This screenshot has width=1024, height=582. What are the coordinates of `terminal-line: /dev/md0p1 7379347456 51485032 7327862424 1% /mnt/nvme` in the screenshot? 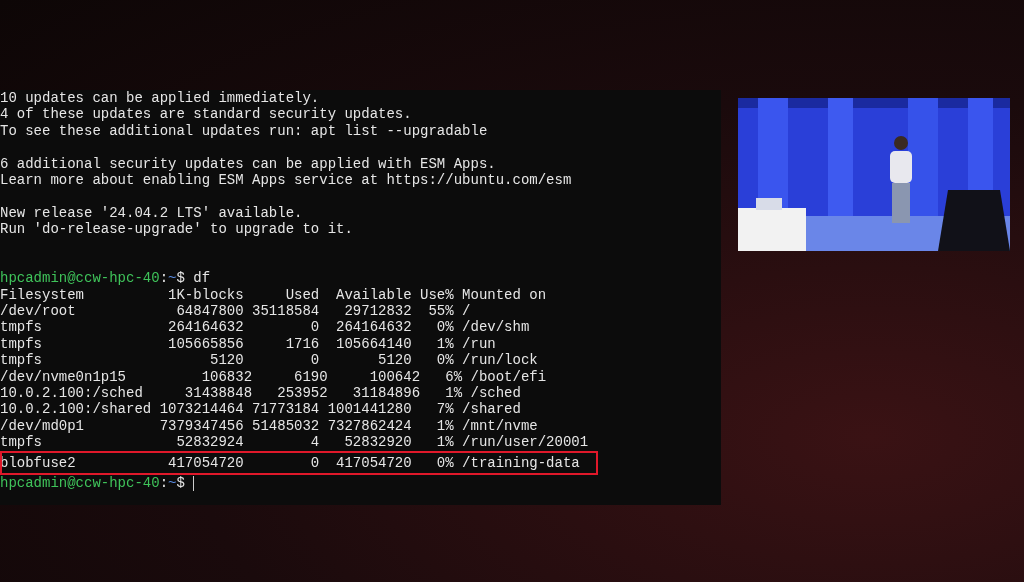 It's located at (269, 425).